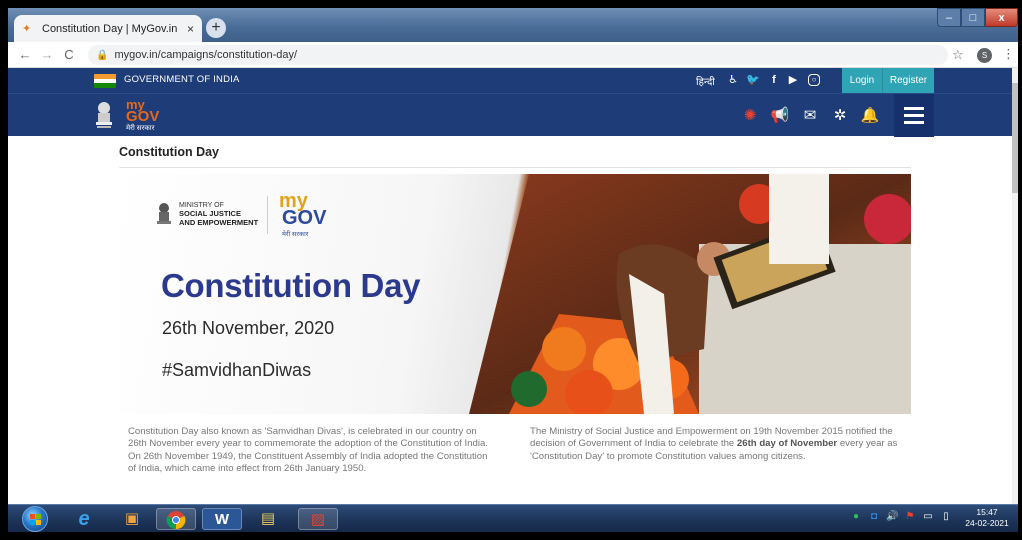 The height and width of the screenshot is (540, 1022). Describe the element at coordinates (216, 28) in the screenshot. I see `new-tab-button: +` at that location.